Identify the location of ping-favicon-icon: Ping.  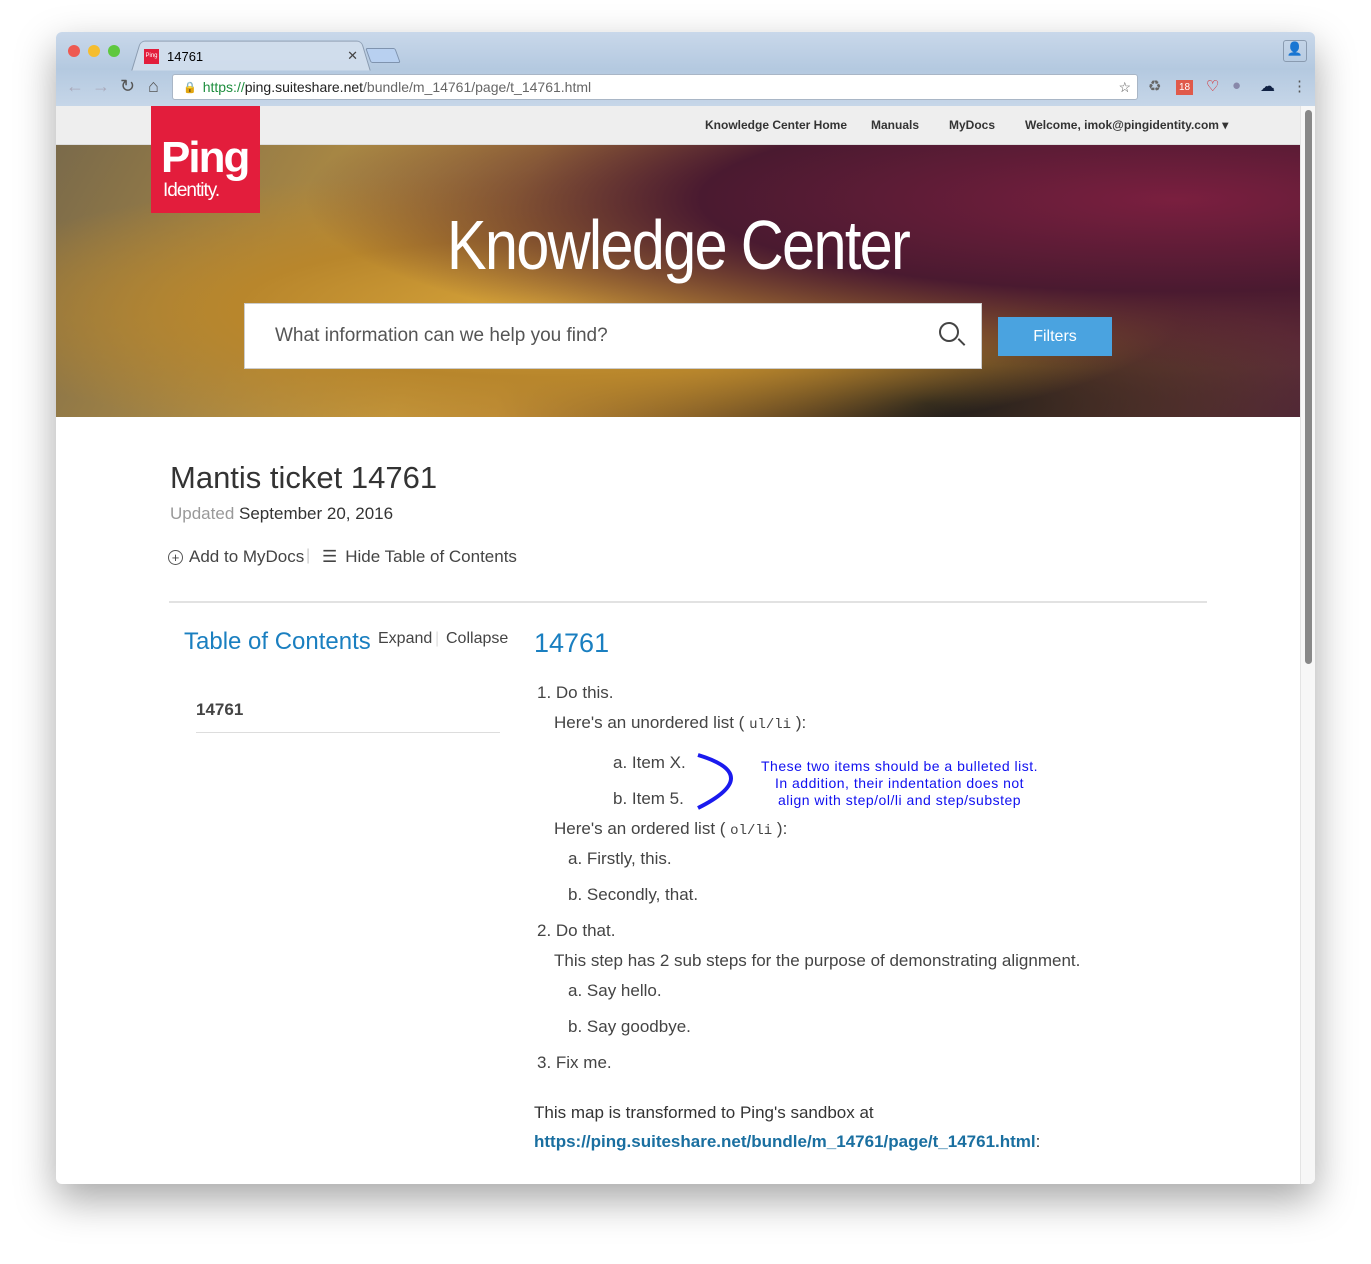
(151, 56).